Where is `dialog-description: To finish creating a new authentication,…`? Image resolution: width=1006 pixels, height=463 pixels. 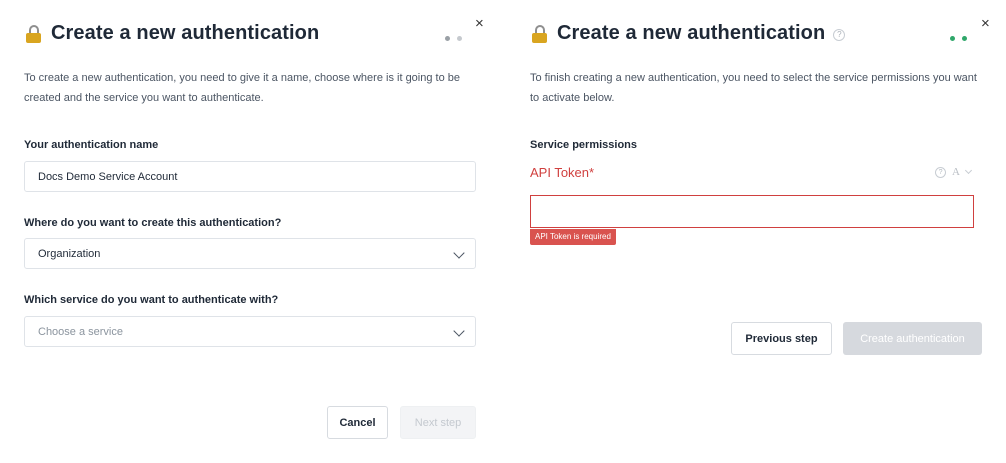 dialog-description: To finish creating a new authentication,… is located at coordinates (753, 88).